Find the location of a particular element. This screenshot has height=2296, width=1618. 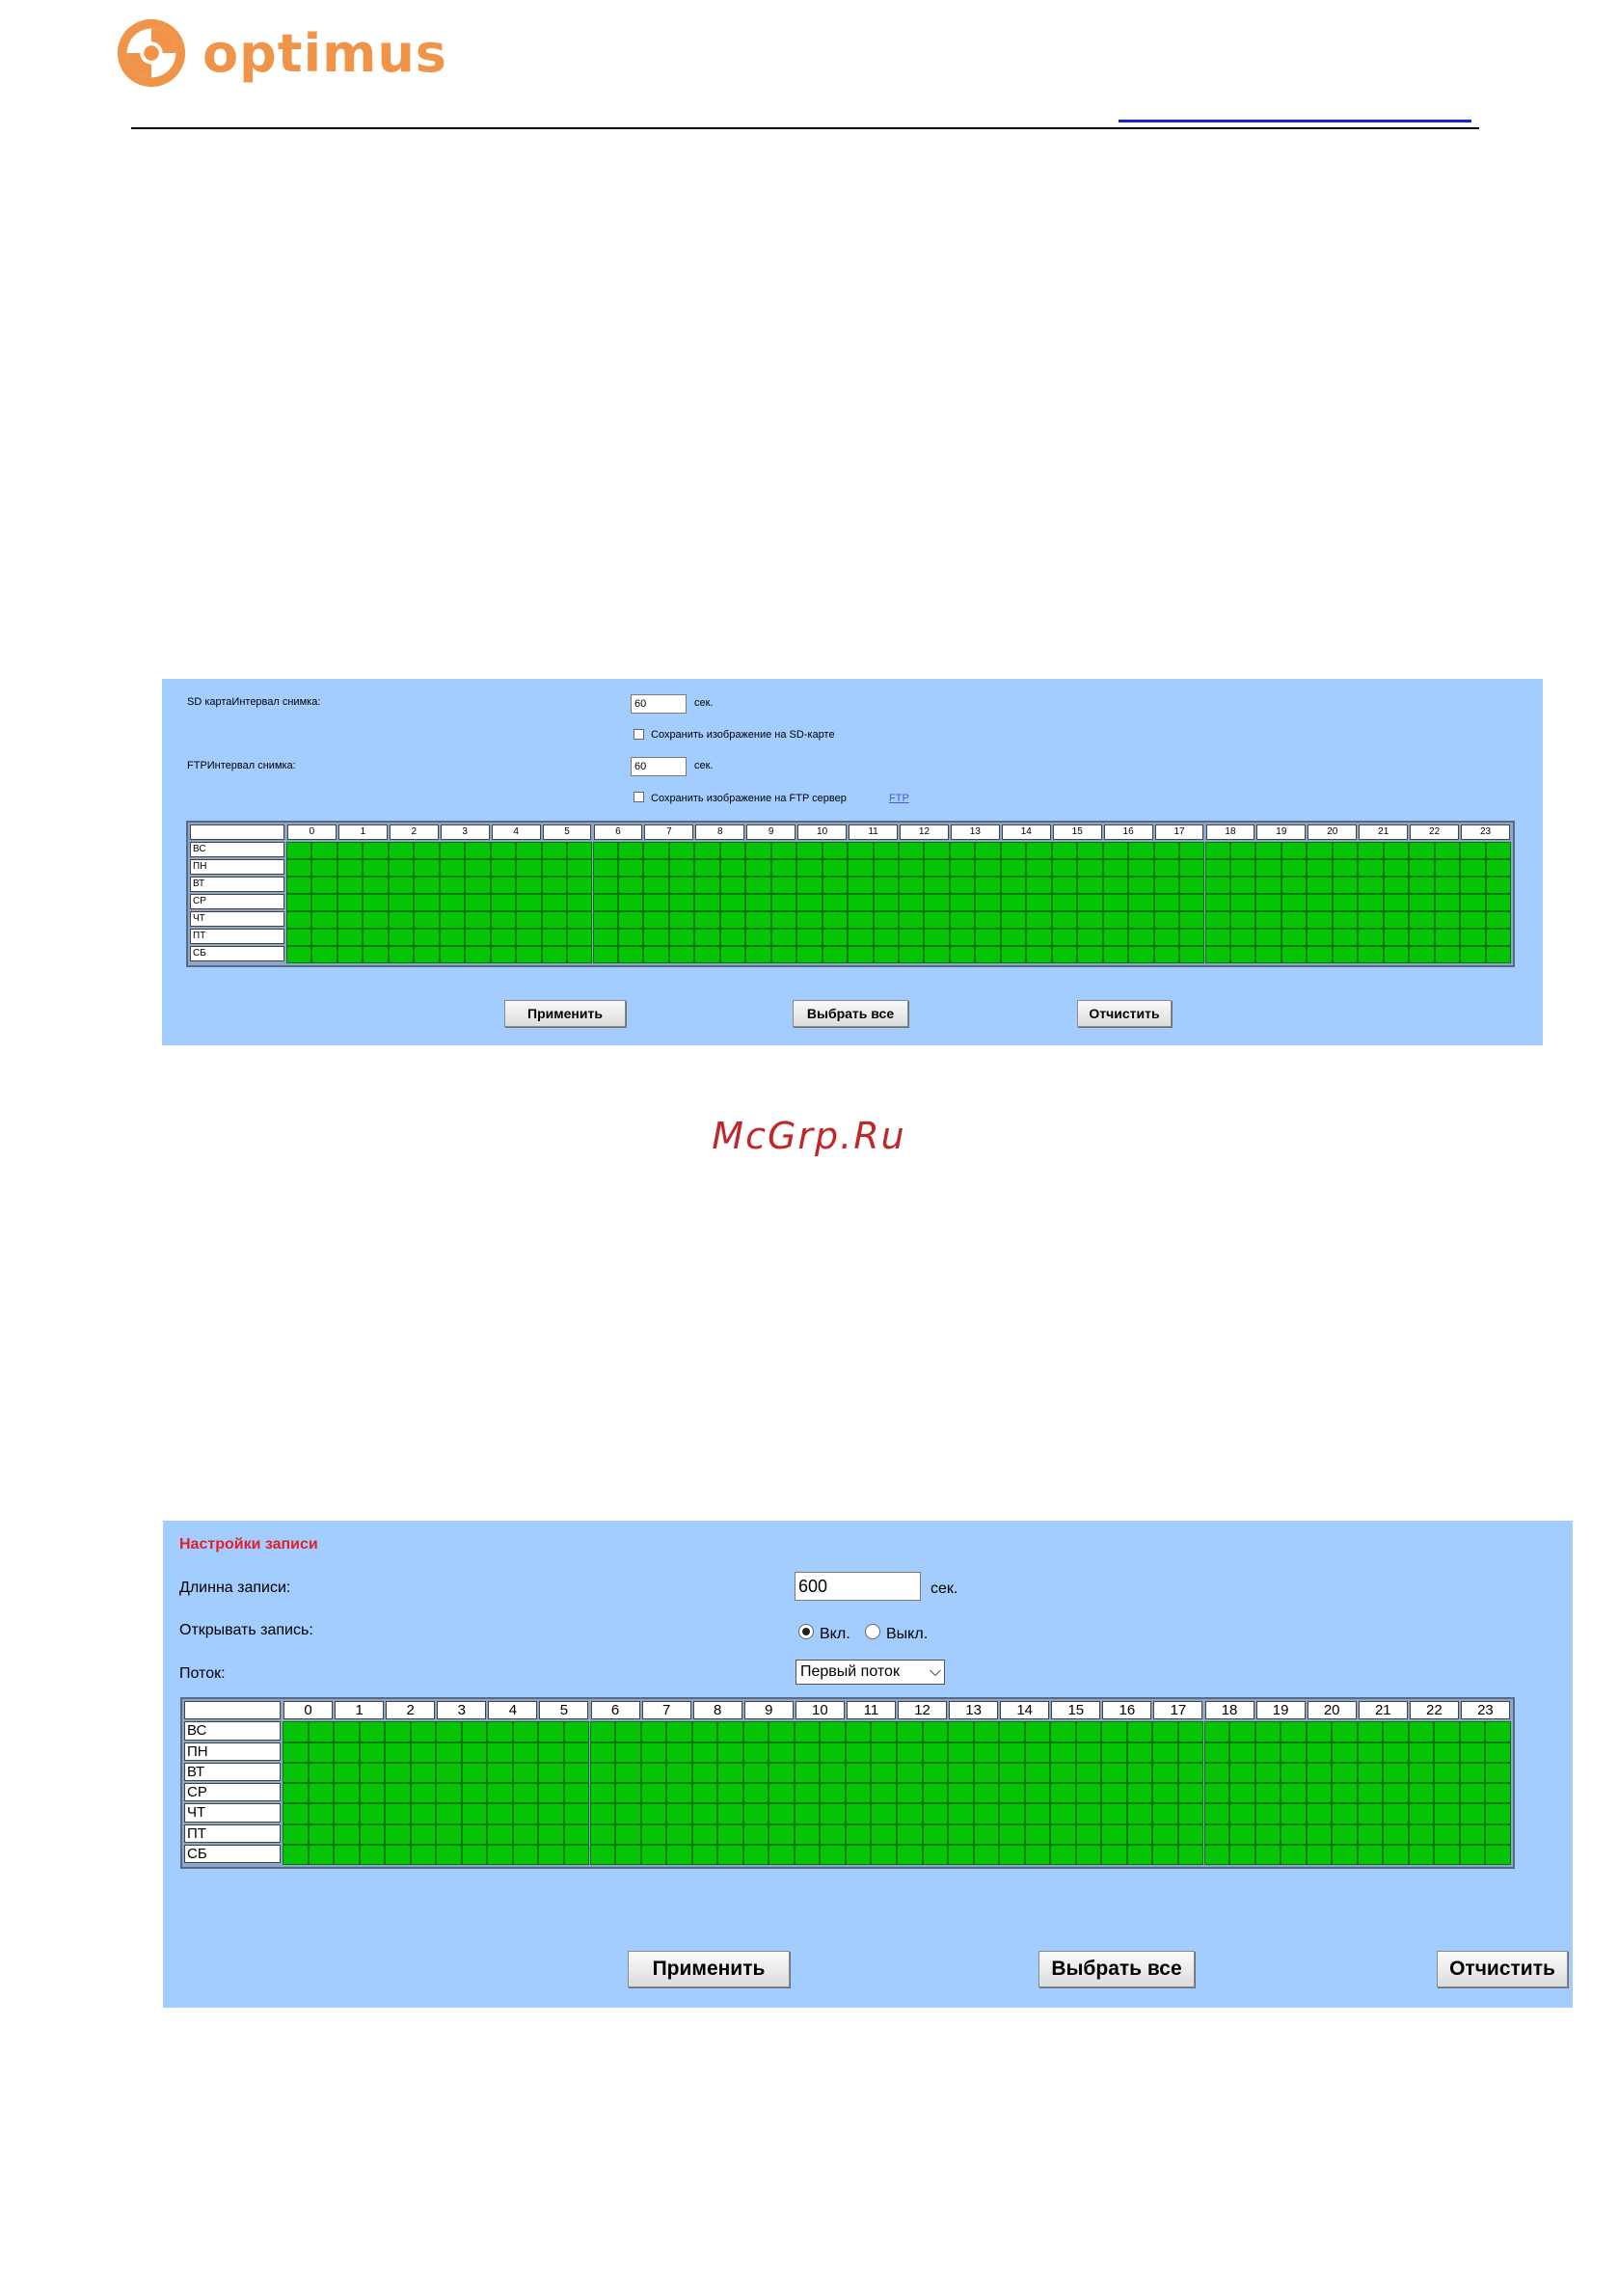

hour-header-22: 22 is located at coordinates (1434, 1710).